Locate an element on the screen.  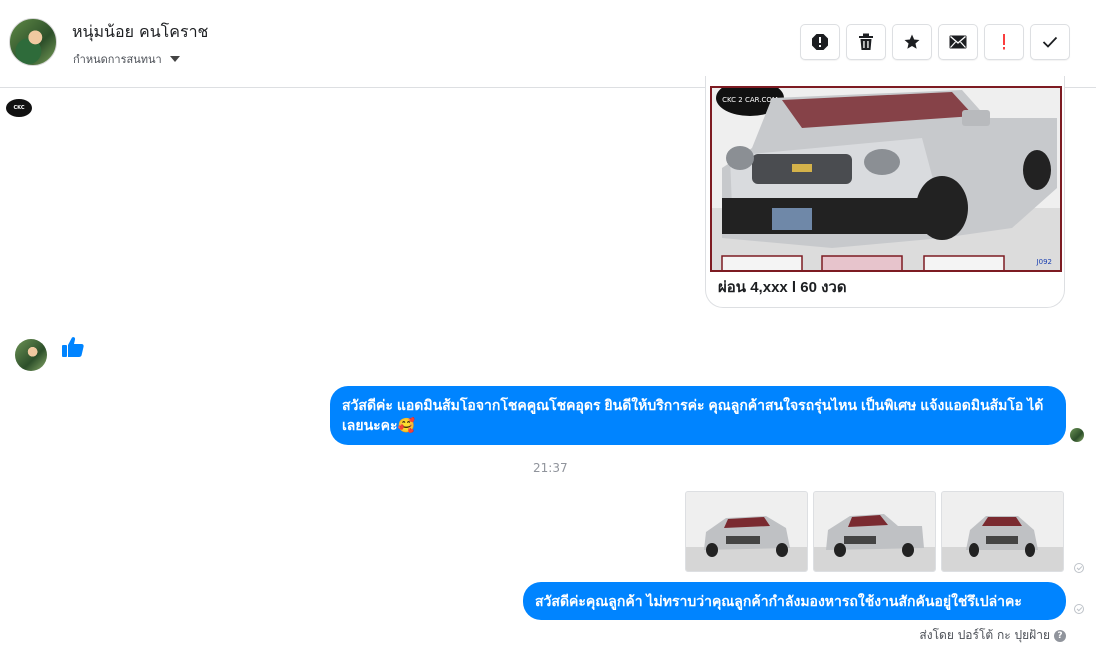
trash-icon is located at coordinates (866, 41).